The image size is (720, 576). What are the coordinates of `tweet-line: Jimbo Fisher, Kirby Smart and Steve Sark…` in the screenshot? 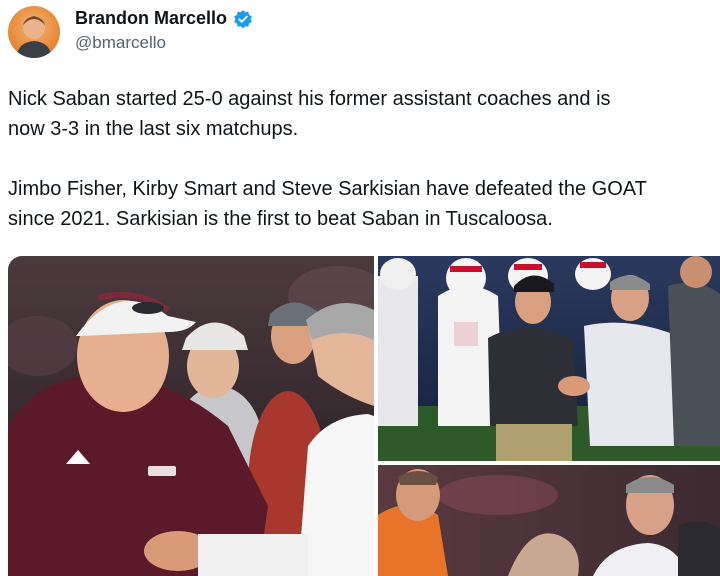 It's located at (327, 189).